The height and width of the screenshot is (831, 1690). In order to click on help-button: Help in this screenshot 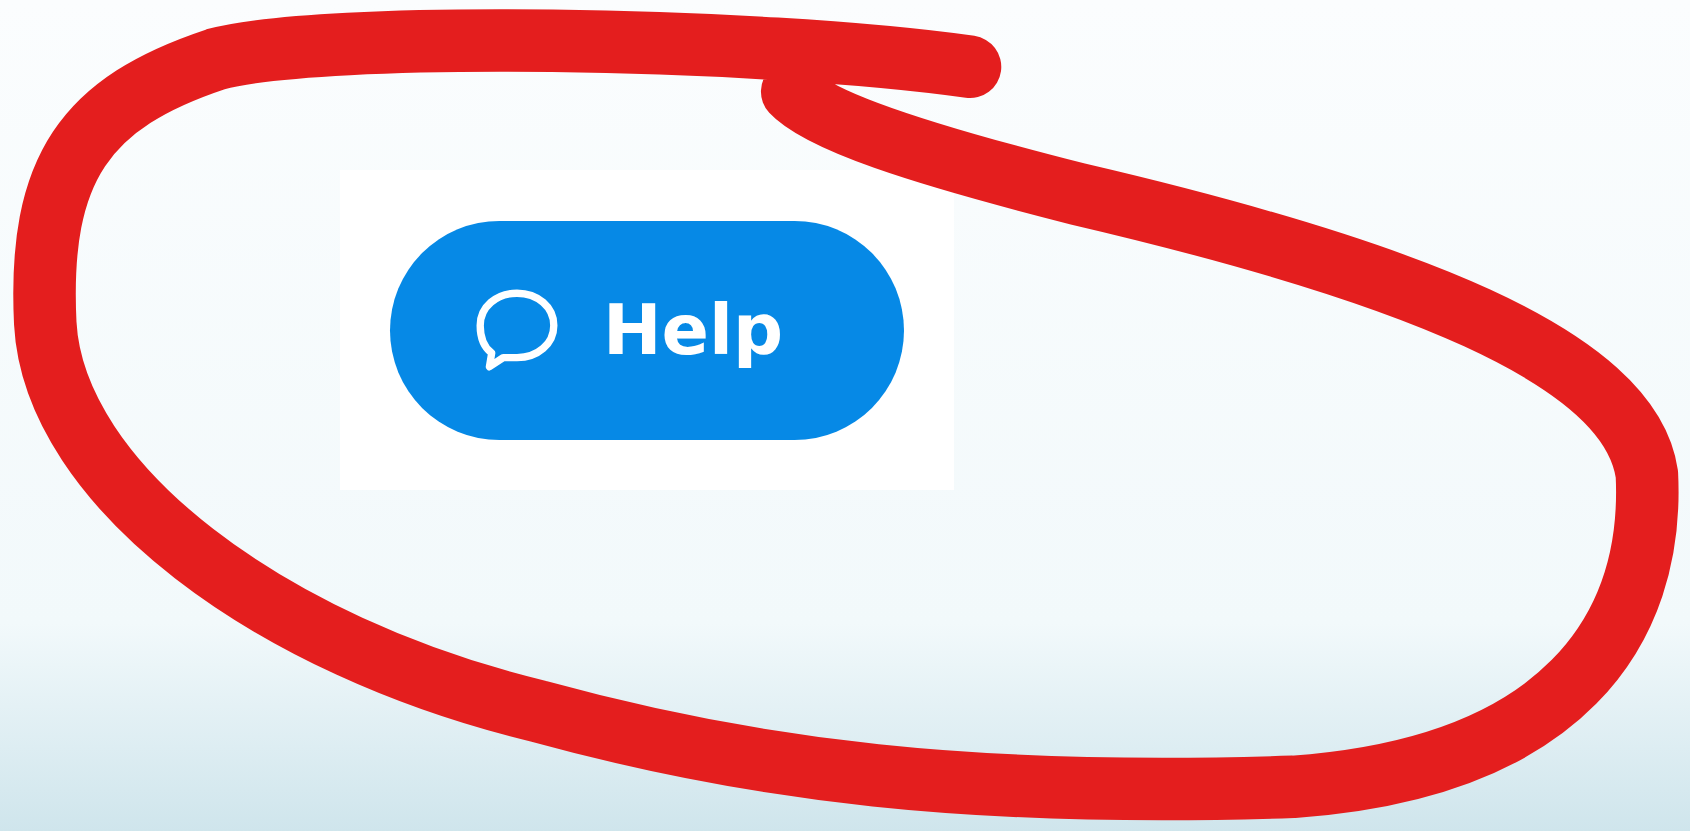, I will do `click(647, 330)`.